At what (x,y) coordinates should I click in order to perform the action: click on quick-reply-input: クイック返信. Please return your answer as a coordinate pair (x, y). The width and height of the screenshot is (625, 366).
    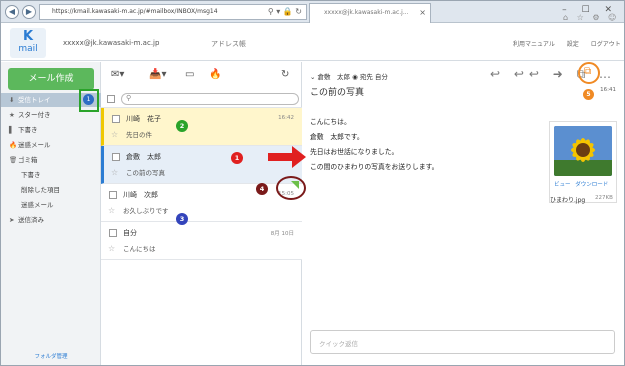
    Looking at the image, I should click on (462, 342).